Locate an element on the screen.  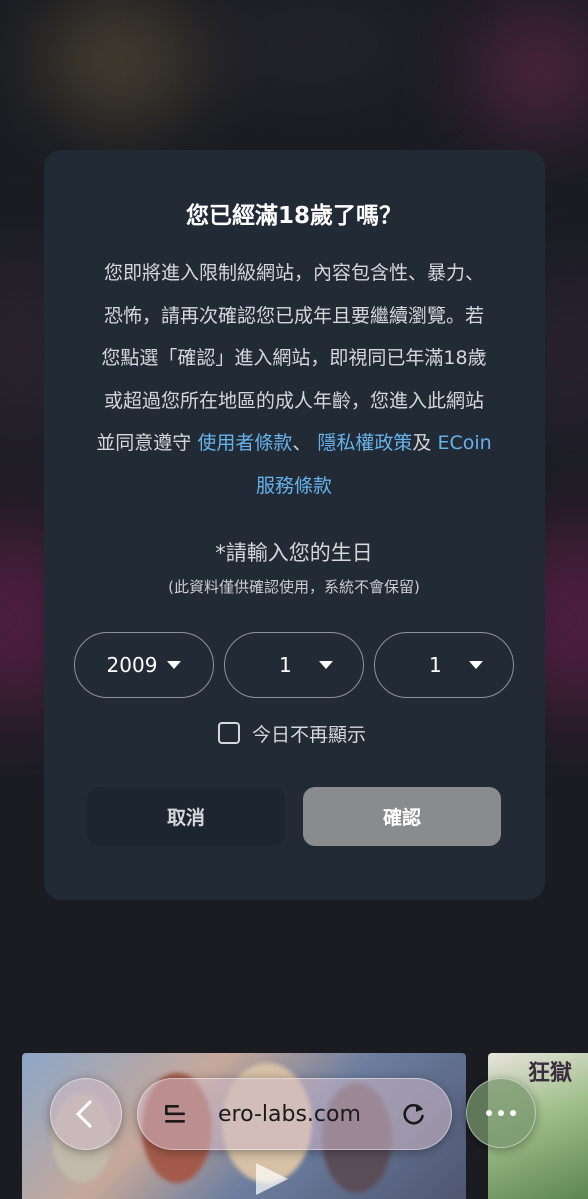
play-icon is located at coordinates (272, 1179).